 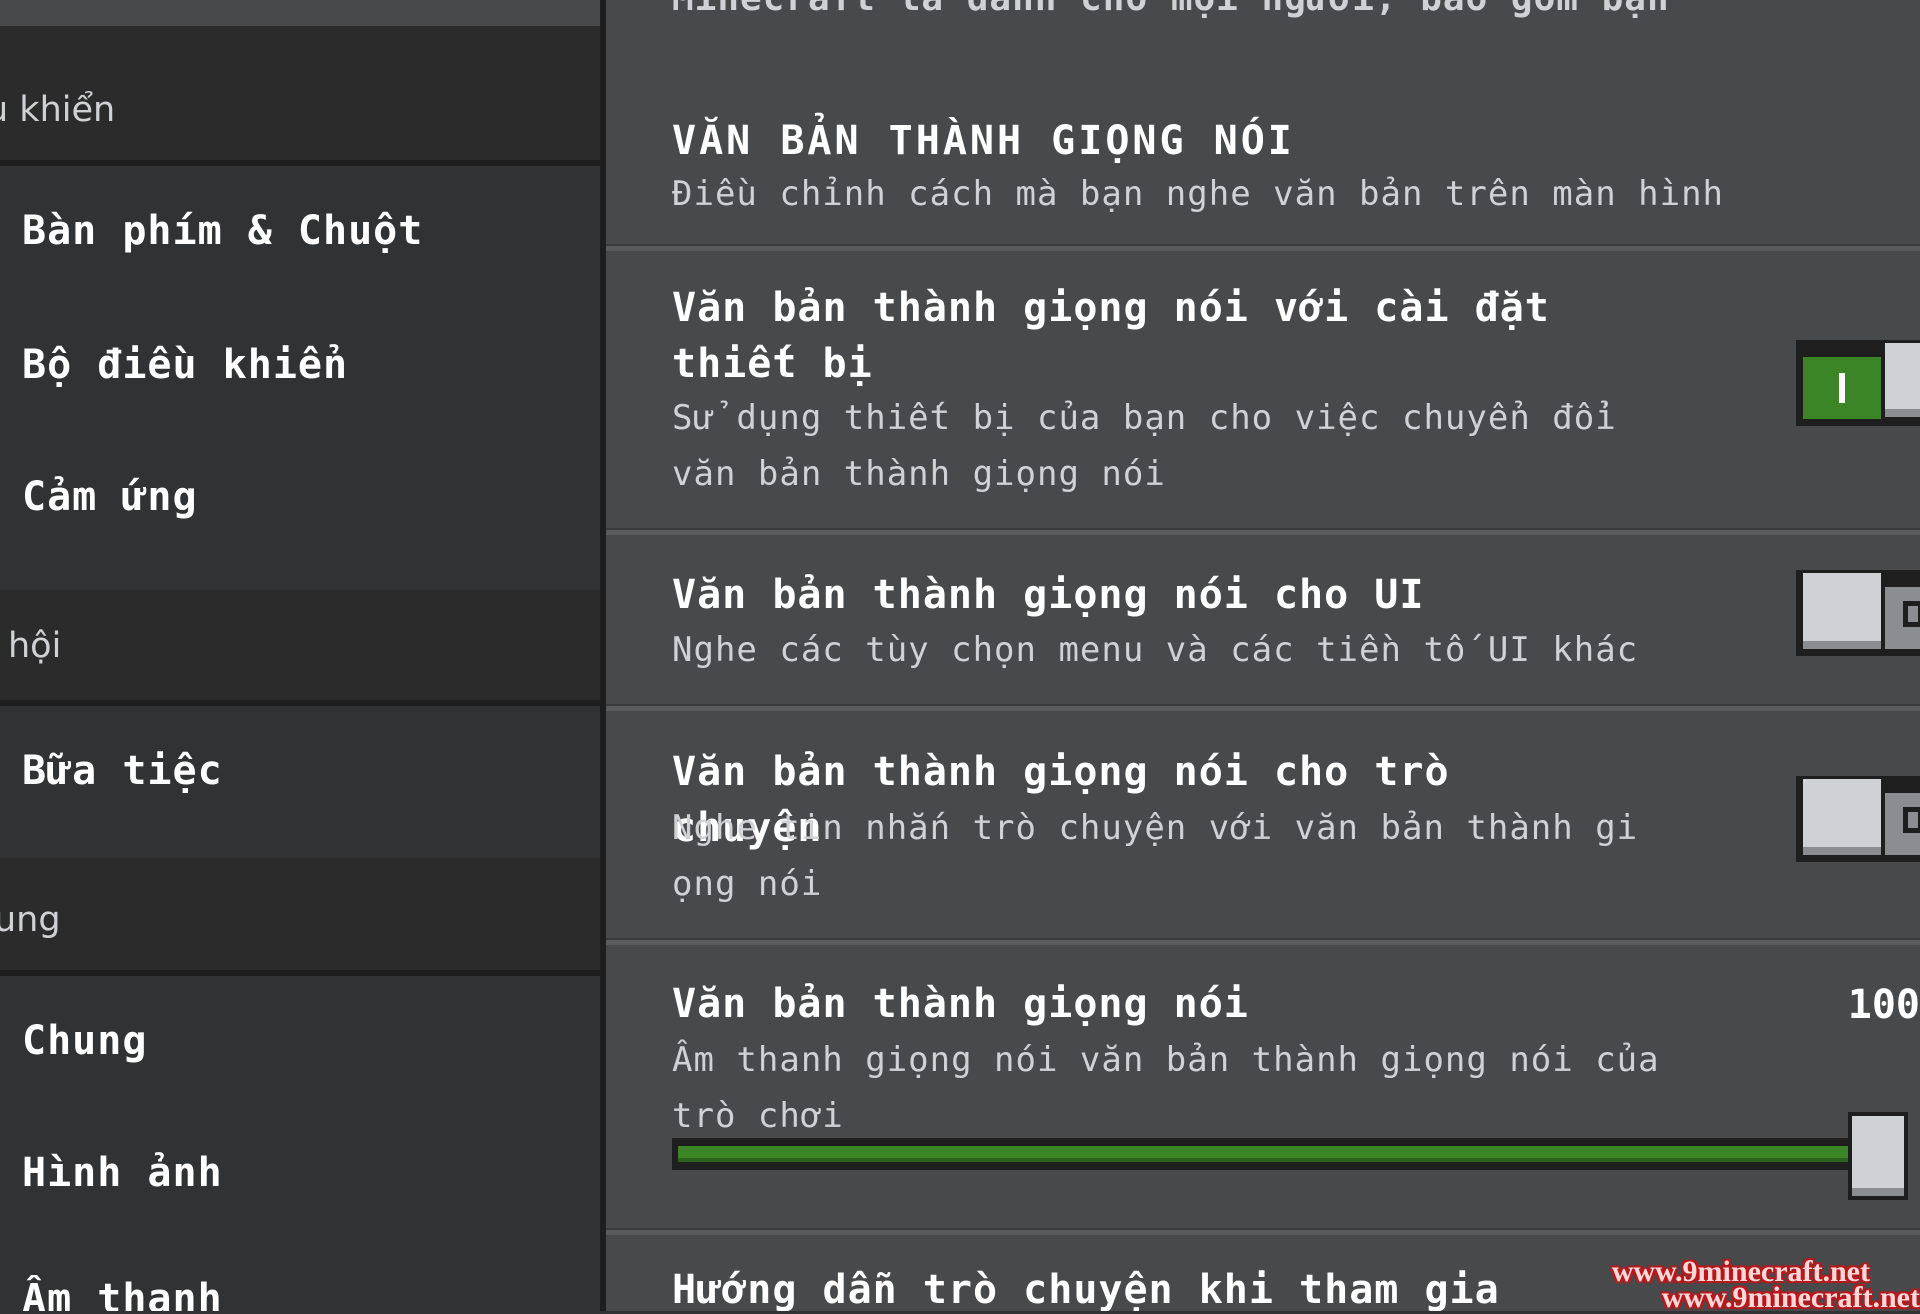 I want to click on tts-volume-slider, so click(x=1272, y=1154).